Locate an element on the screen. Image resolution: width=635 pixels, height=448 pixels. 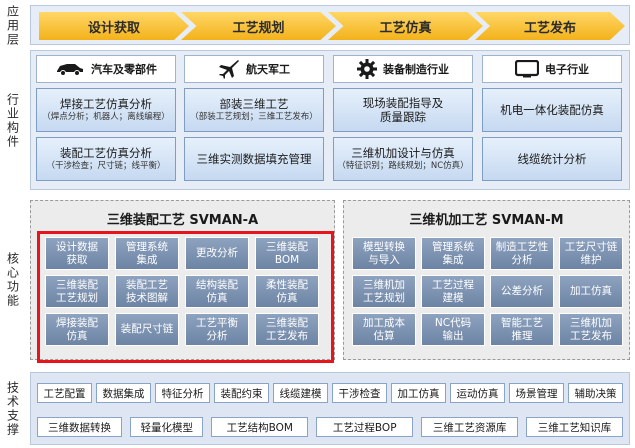
industry-card: 机电一体化装配仿真 is located at coordinates (552, 110).